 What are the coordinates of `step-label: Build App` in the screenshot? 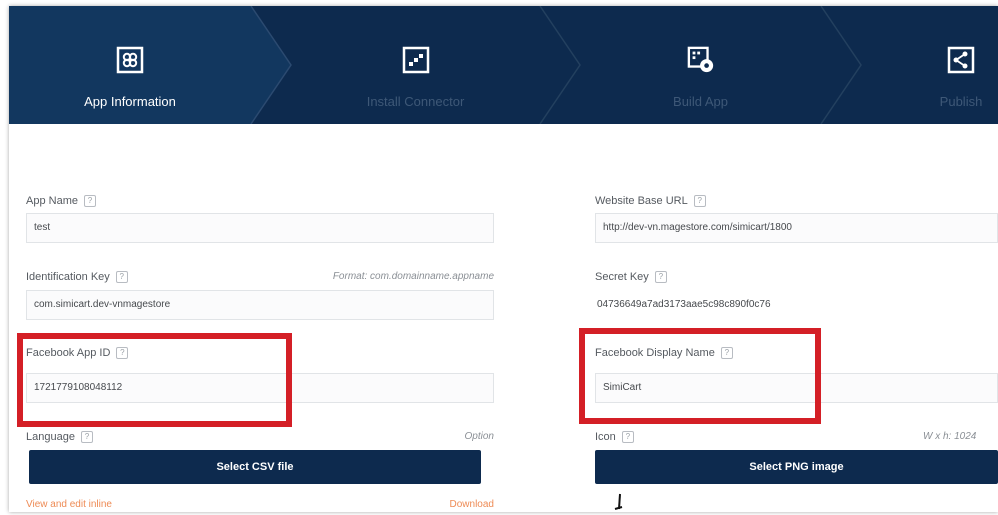 It's located at (700, 101).